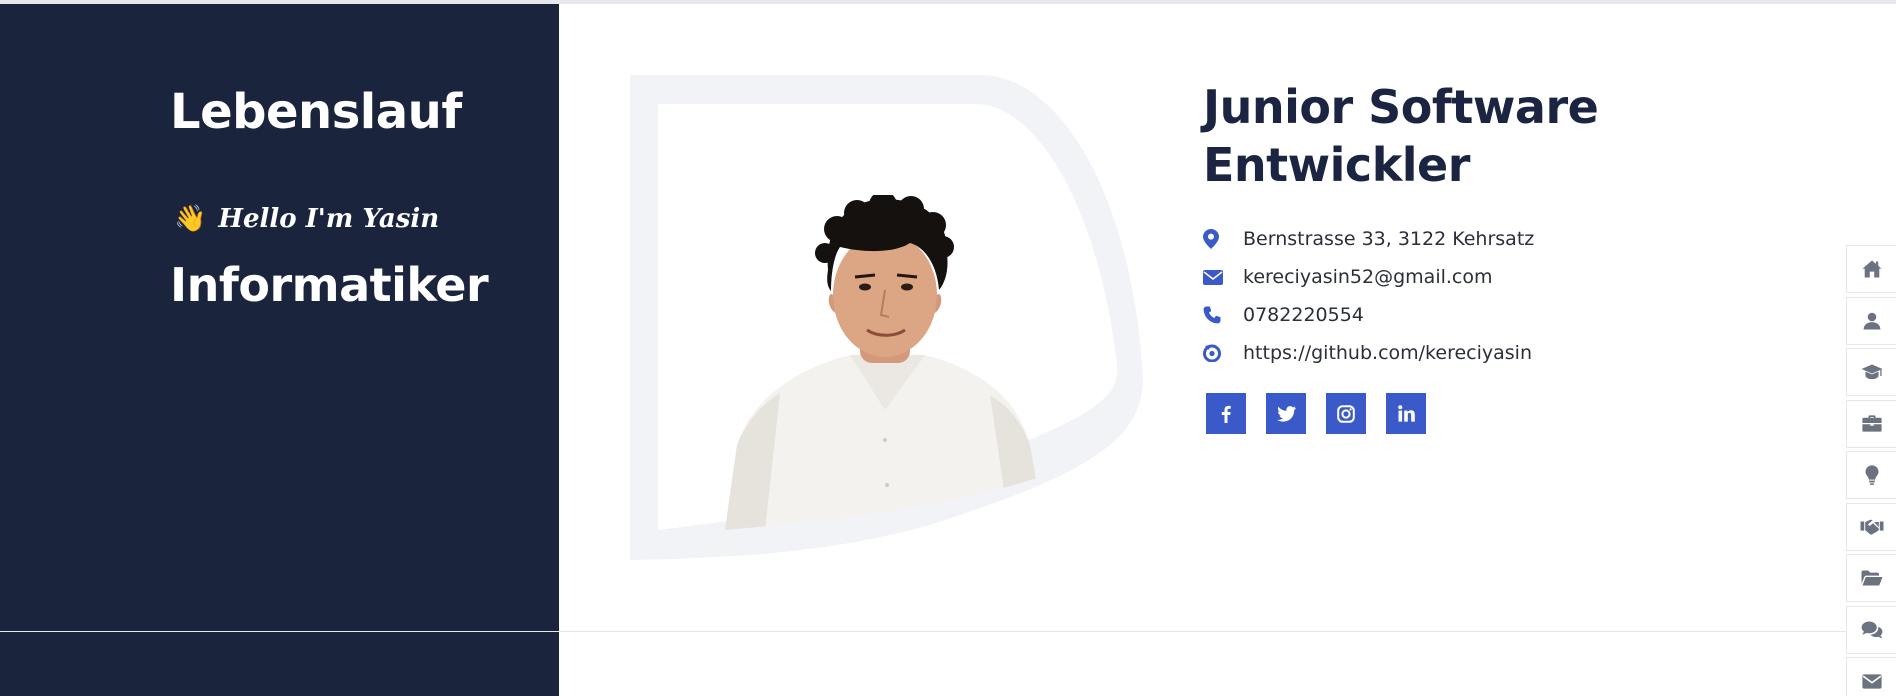 This screenshot has height=696, width=1896. I want to click on nav-education, so click(1871, 372).